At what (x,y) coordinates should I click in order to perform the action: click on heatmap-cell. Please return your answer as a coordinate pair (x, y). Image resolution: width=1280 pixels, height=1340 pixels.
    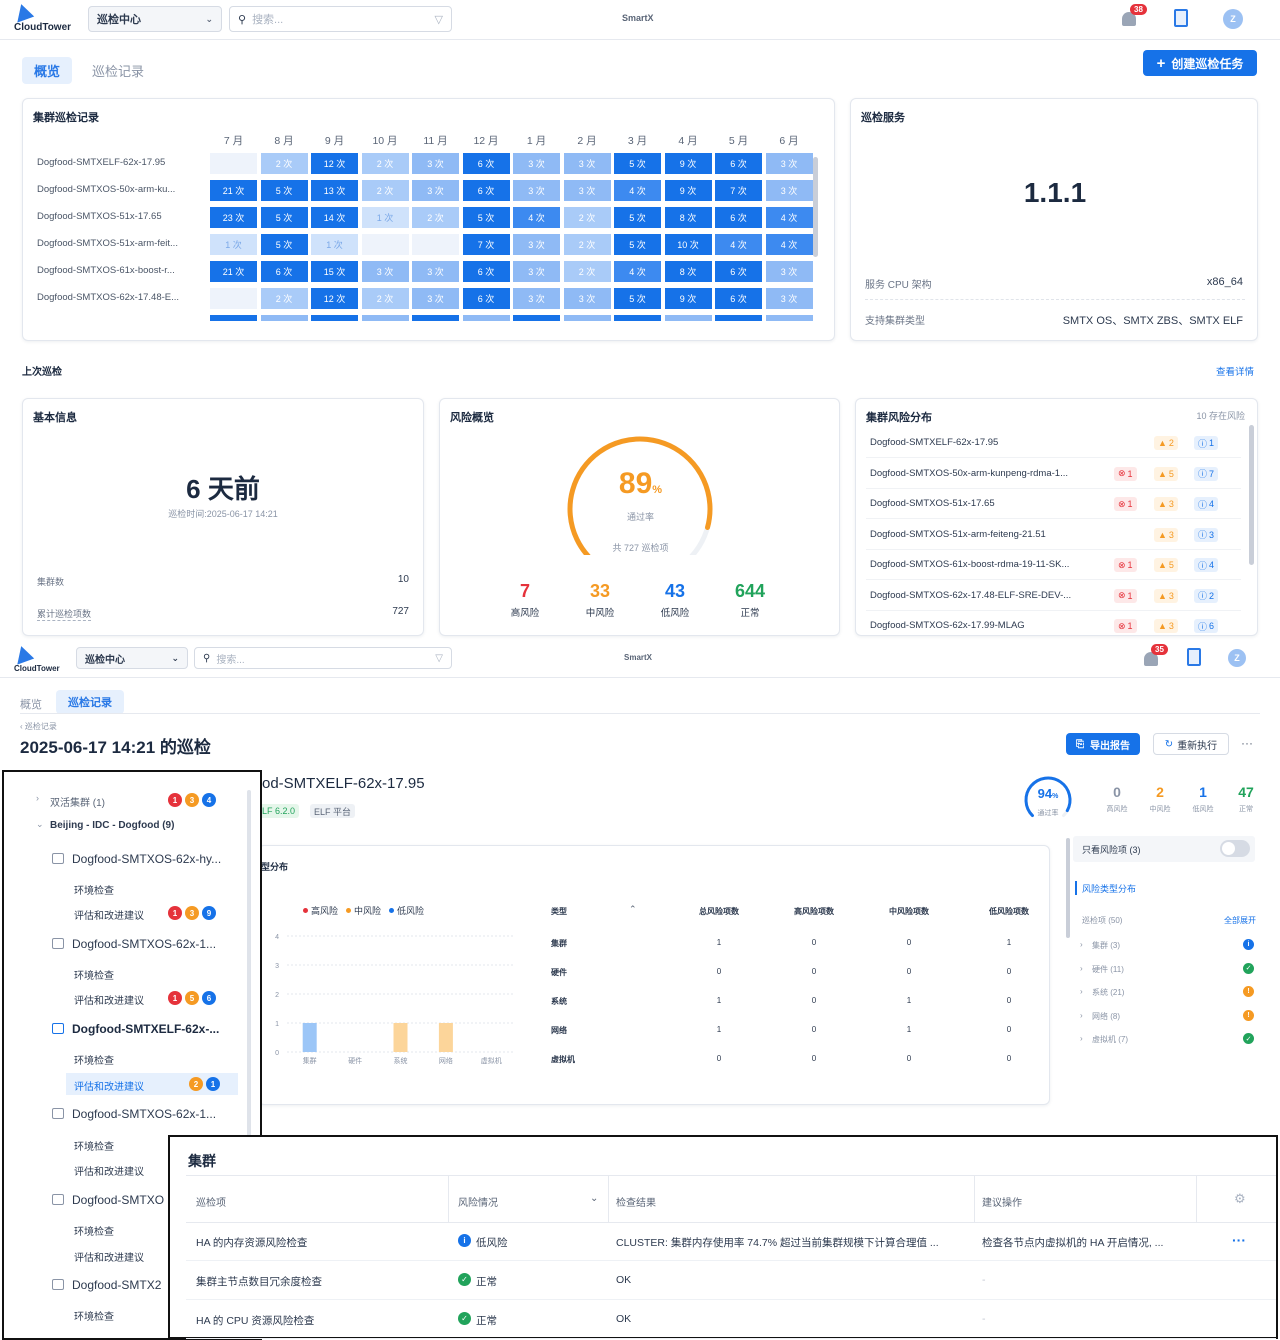
    Looking at the image, I should click on (385, 244).